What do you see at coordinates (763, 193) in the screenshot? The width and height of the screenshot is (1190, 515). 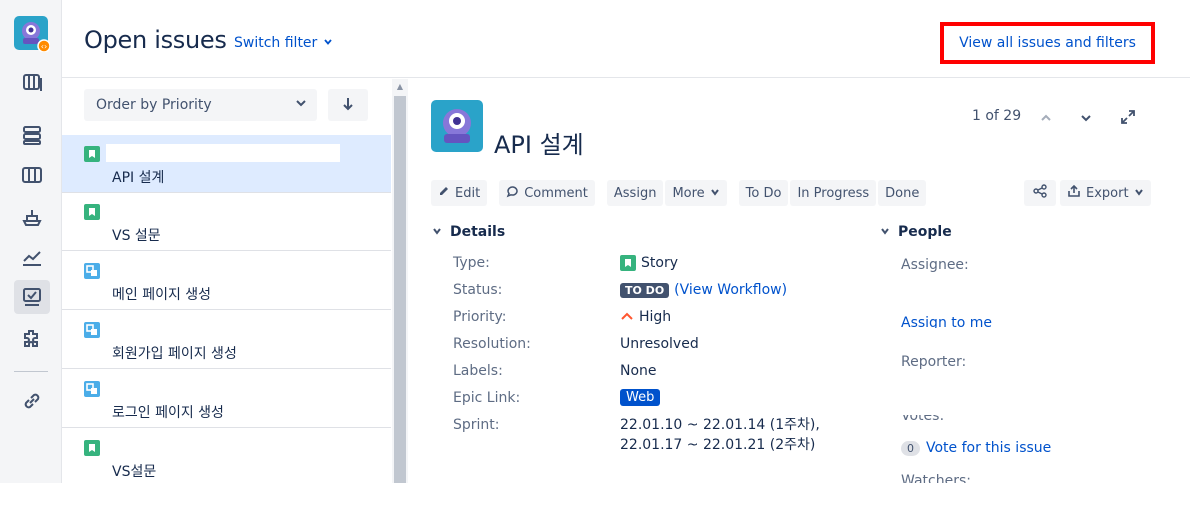 I see `to-do-button: To Do` at bounding box center [763, 193].